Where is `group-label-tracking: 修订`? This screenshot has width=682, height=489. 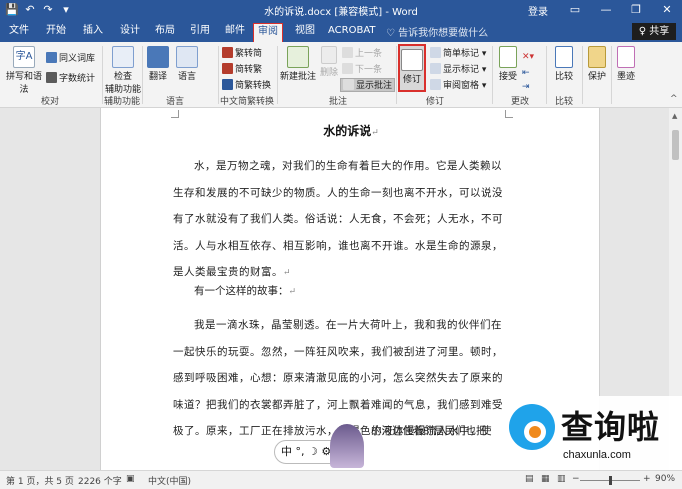 group-label-tracking: 修订 is located at coordinates (434, 102).